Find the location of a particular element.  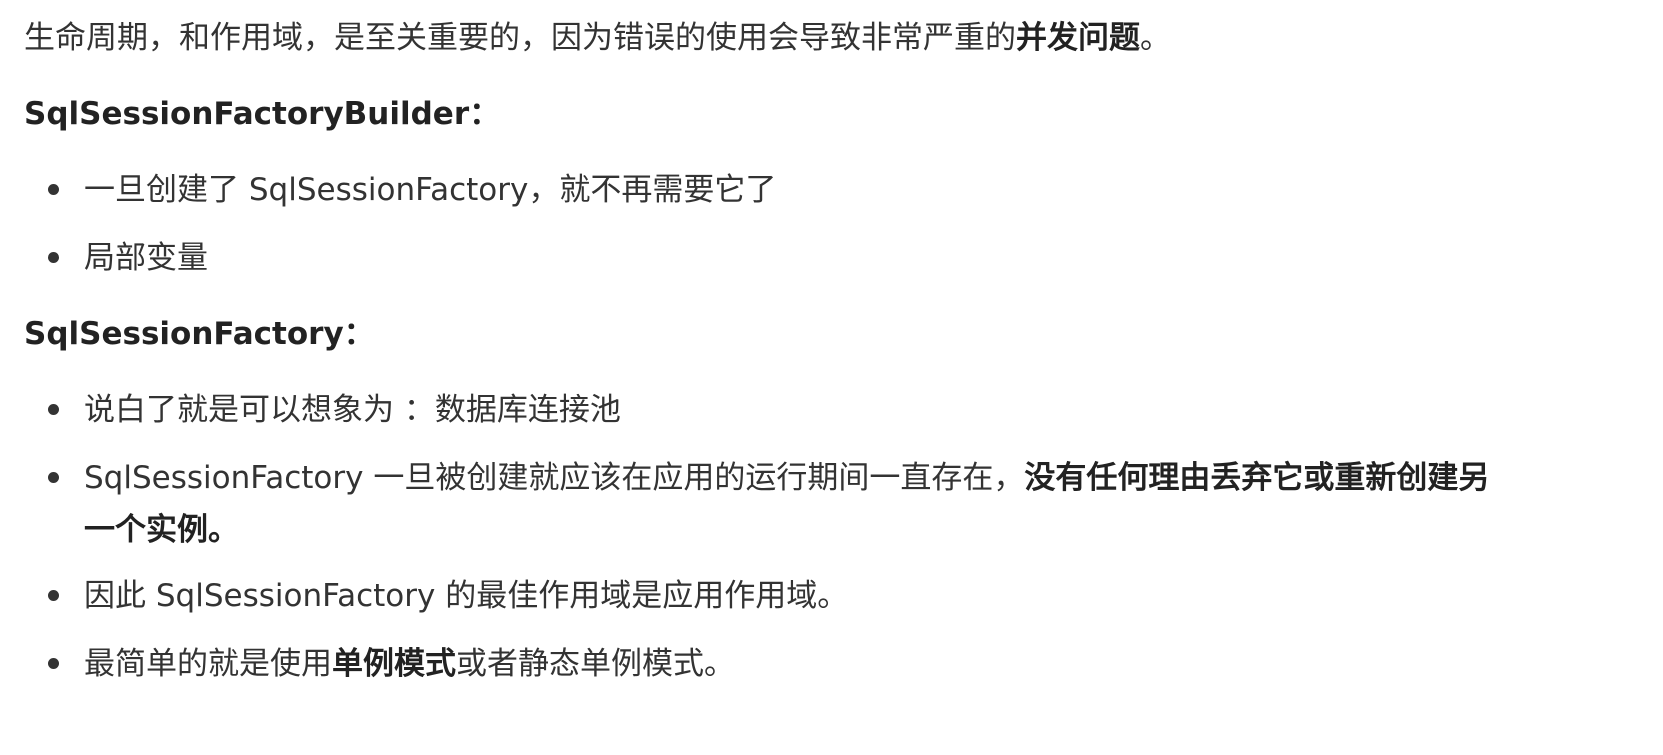

list-item-text: 说白了就是可以想象为 ：数据库连接池 is located at coordinates (352, 410).